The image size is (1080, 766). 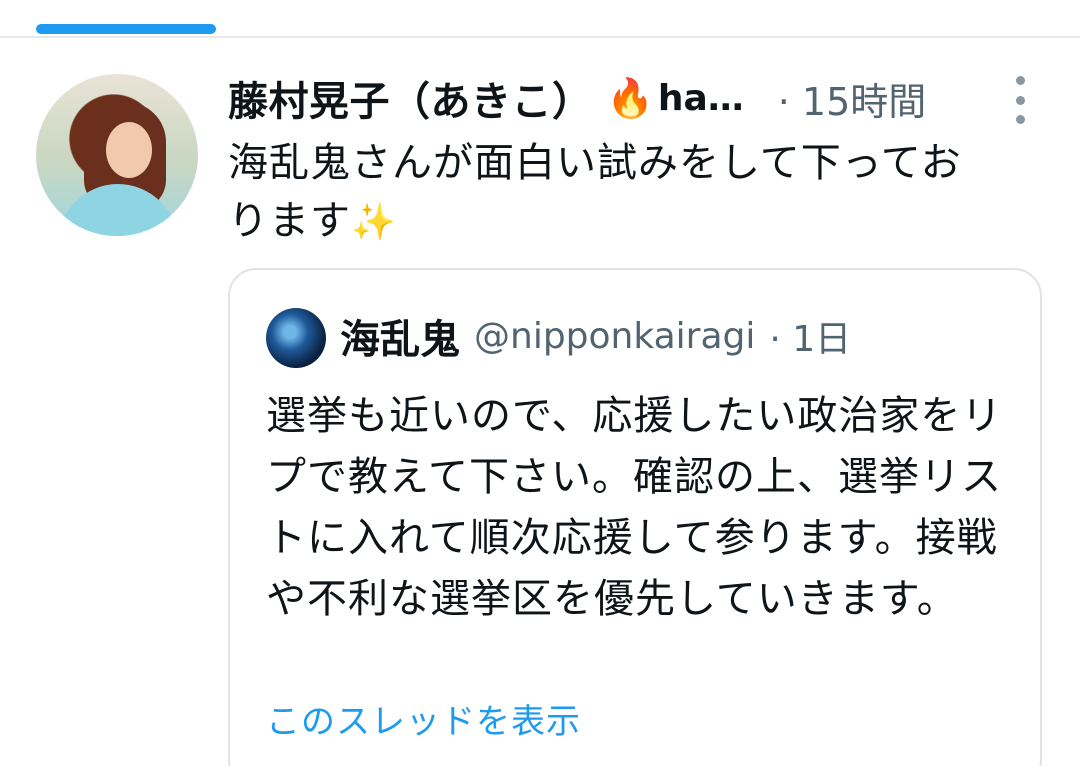 What do you see at coordinates (423, 718) in the screenshot?
I see `show-thread-link: このスレッドを表示` at bounding box center [423, 718].